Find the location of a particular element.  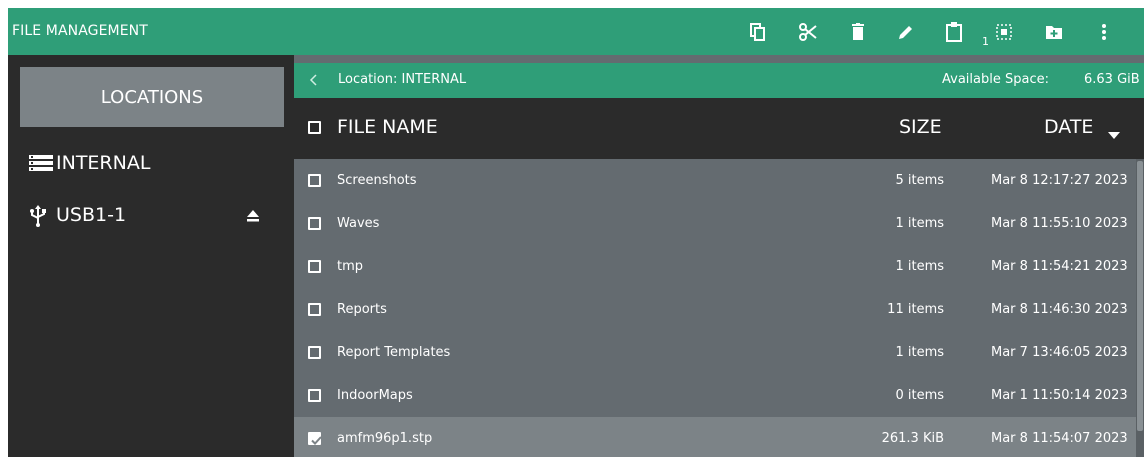

copy-icon is located at coordinates (758, 32).